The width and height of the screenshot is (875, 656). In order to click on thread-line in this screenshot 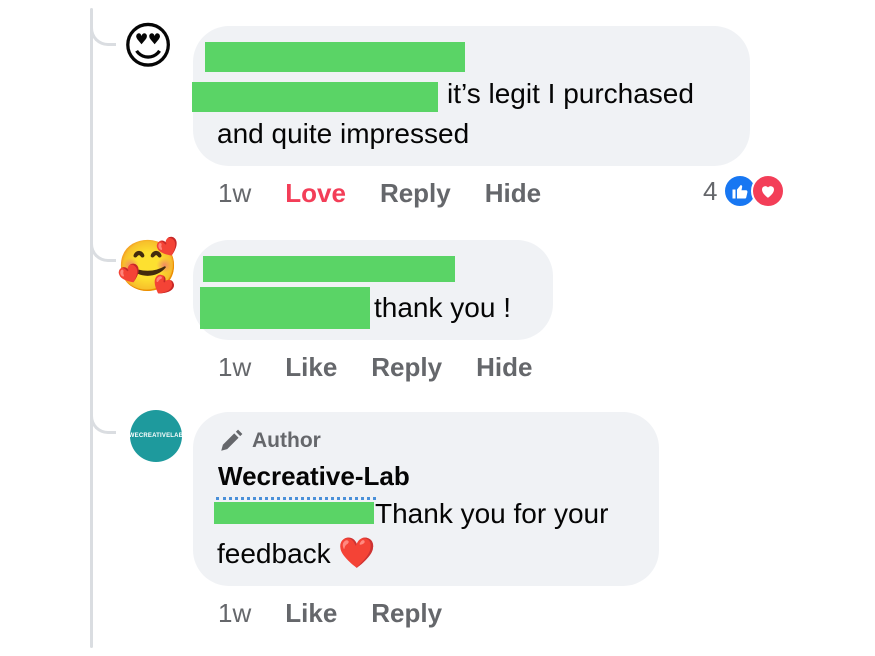, I will do `click(91, 328)`.